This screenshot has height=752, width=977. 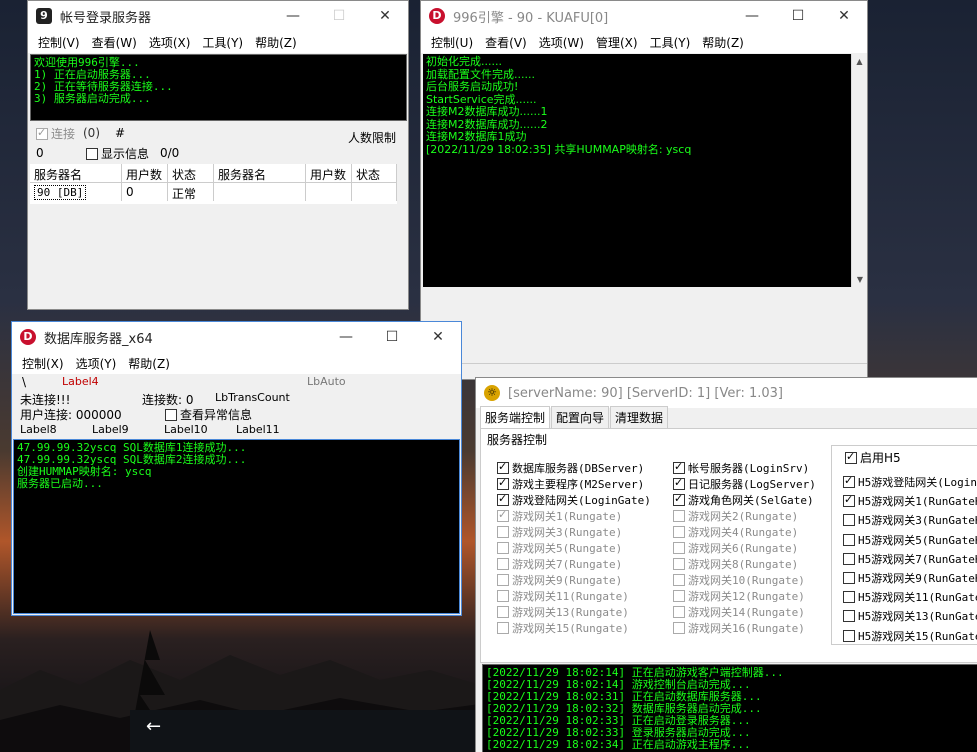 I want to click on server-checkbox: 游戏登陆网关(LoginGate), so click(x=574, y=500).